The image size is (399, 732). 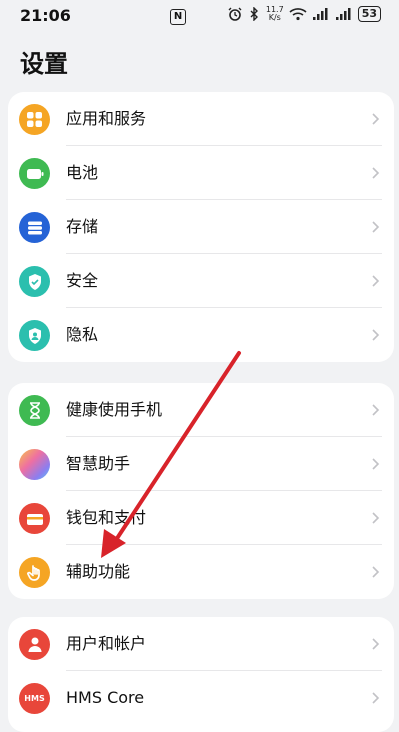 What do you see at coordinates (201, 335) in the screenshot?
I see `settings-item-privacy: 隐私` at bounding box center [201, 335].